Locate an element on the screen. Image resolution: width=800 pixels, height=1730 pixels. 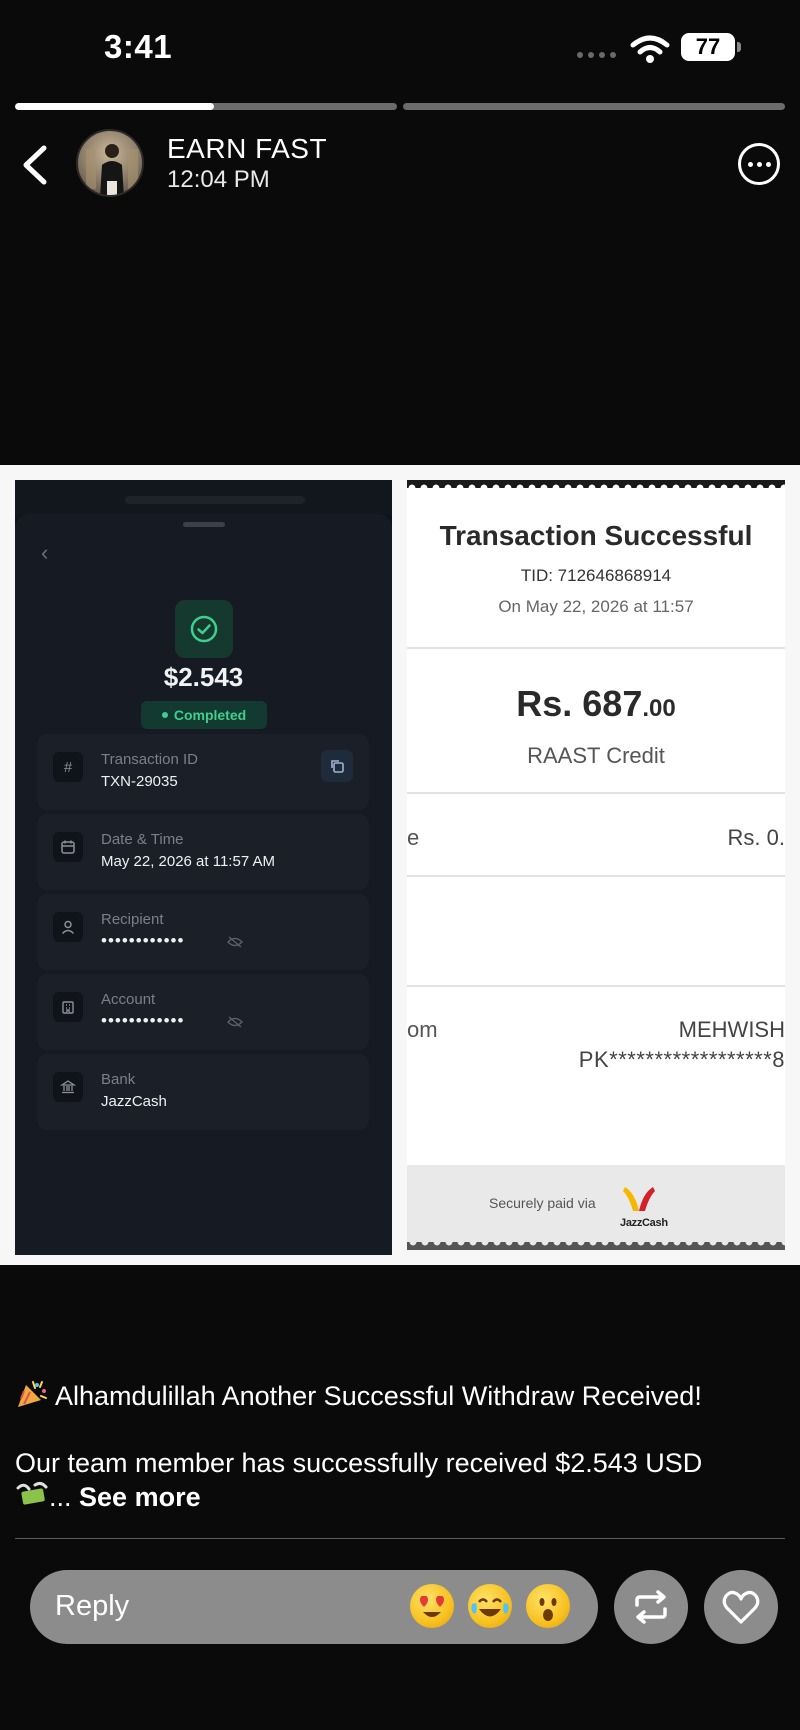
see-more-link: See more is located at coordinates (140, 1497).